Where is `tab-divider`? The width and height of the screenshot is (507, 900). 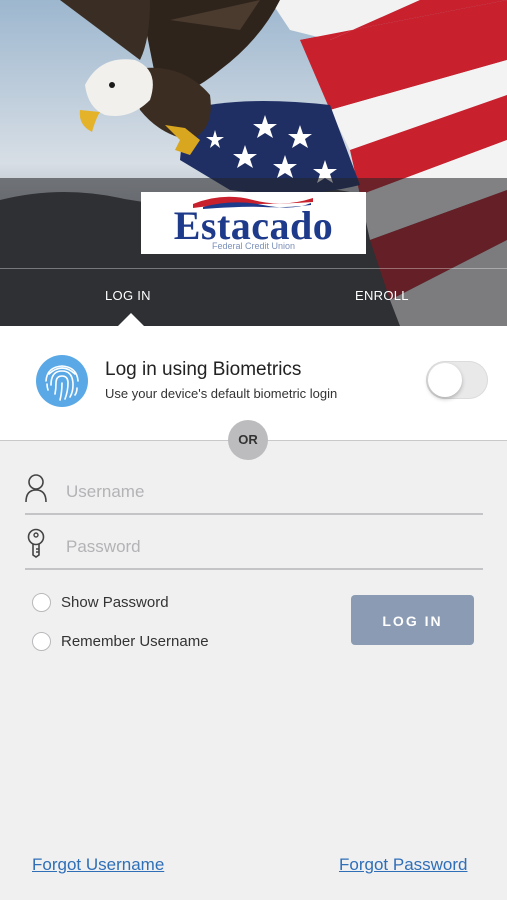 tab-divider is located at coordinates (253, 268).